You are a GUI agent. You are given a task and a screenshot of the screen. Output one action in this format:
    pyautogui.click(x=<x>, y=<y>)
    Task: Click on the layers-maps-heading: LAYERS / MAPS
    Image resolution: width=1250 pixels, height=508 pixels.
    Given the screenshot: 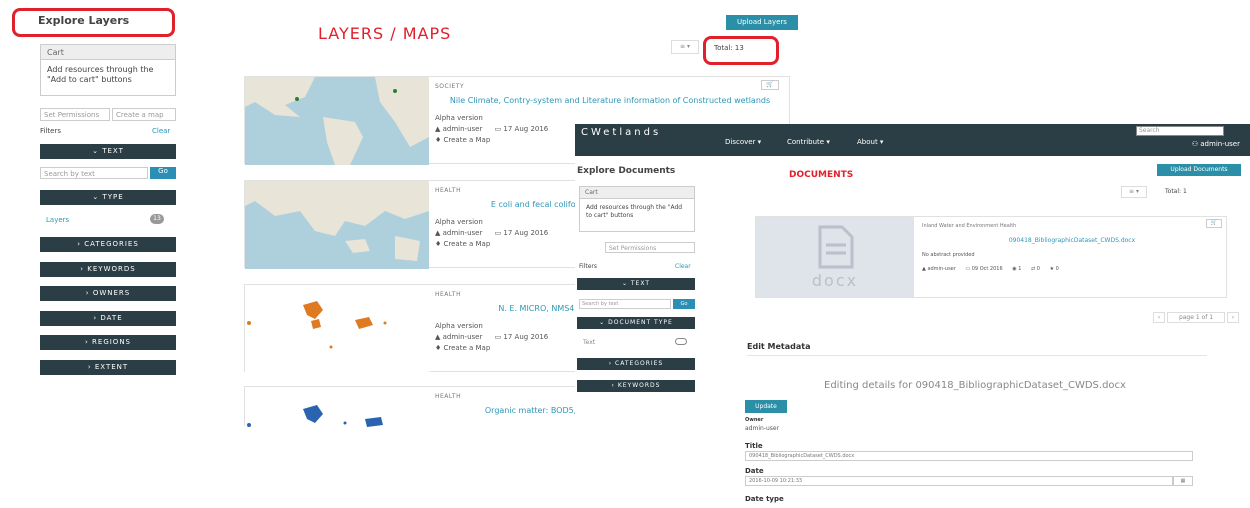 What is the action you would take?
    pyautogui.click(x=385, y=33)
    